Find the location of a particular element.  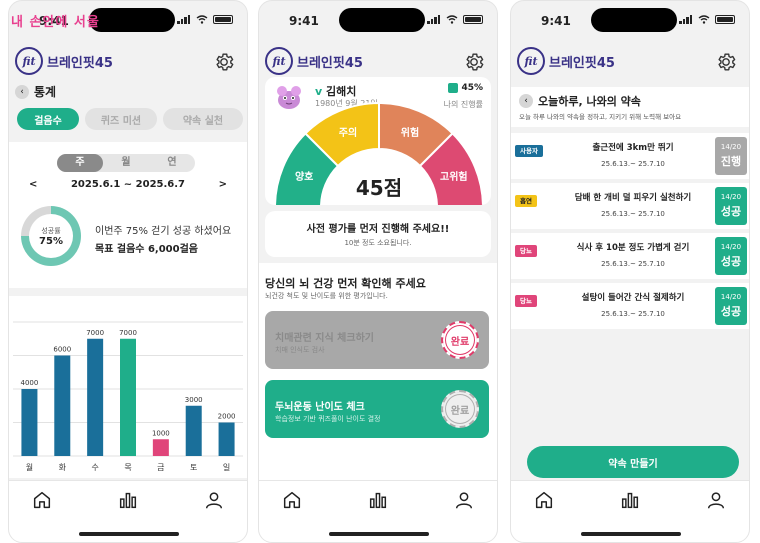

promise-title: 출근전에 3km만 뛰기 is located at coordinates (633, 148).